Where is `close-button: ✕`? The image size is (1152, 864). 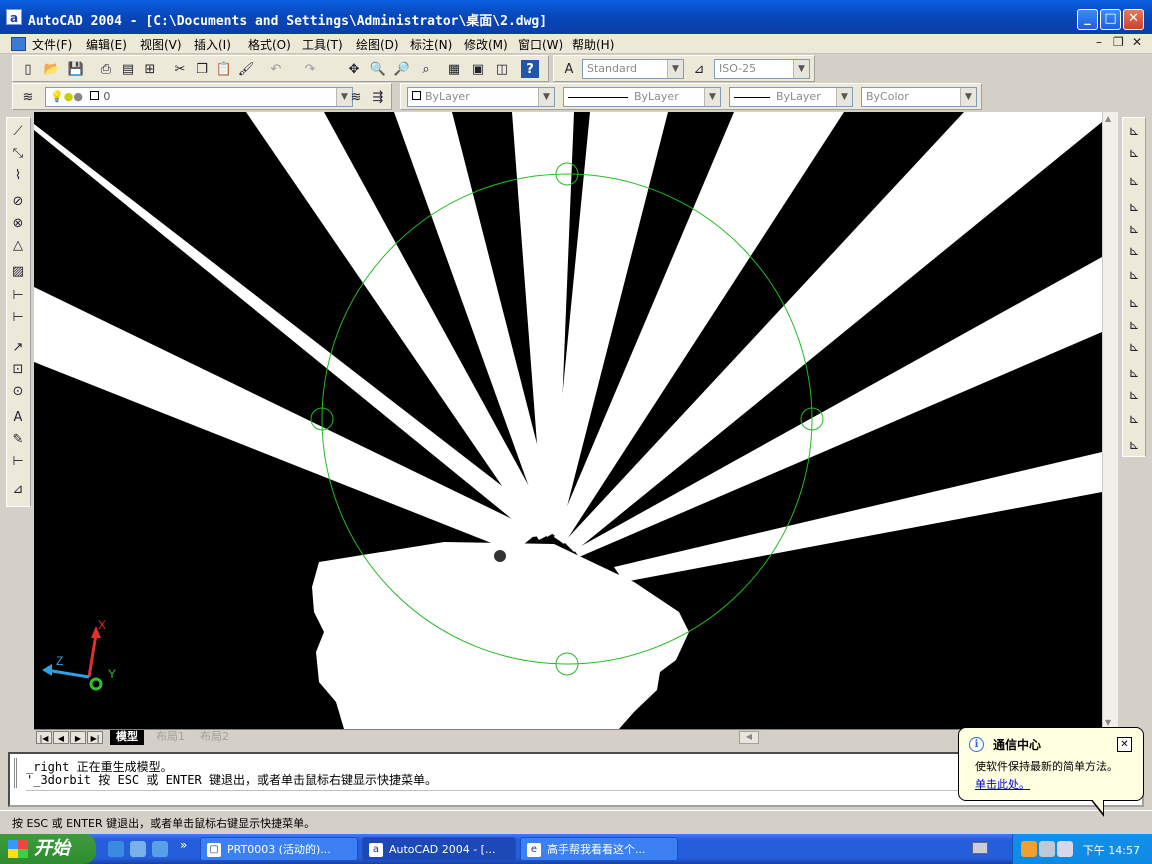
close-button: ✕ is located at coordinates (1133, 19).